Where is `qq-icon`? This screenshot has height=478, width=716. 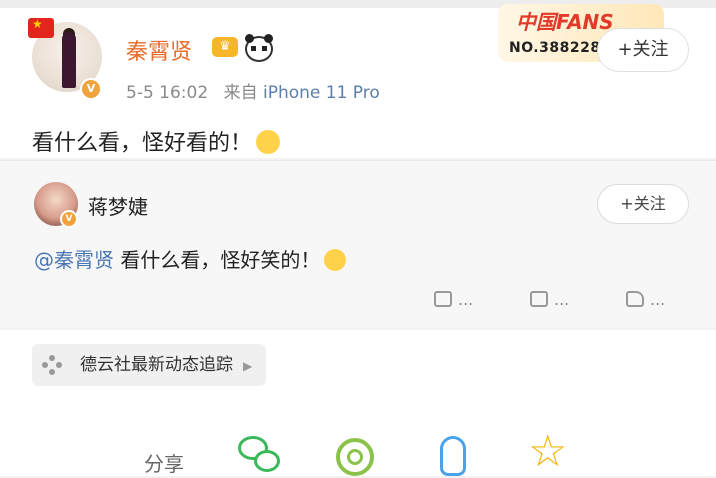 qq-icon is located at coordinates (454, 456).